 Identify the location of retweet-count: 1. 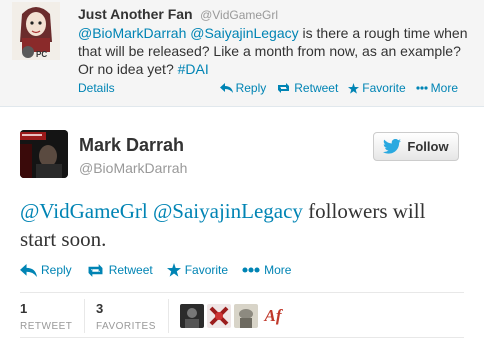
(24, 308).